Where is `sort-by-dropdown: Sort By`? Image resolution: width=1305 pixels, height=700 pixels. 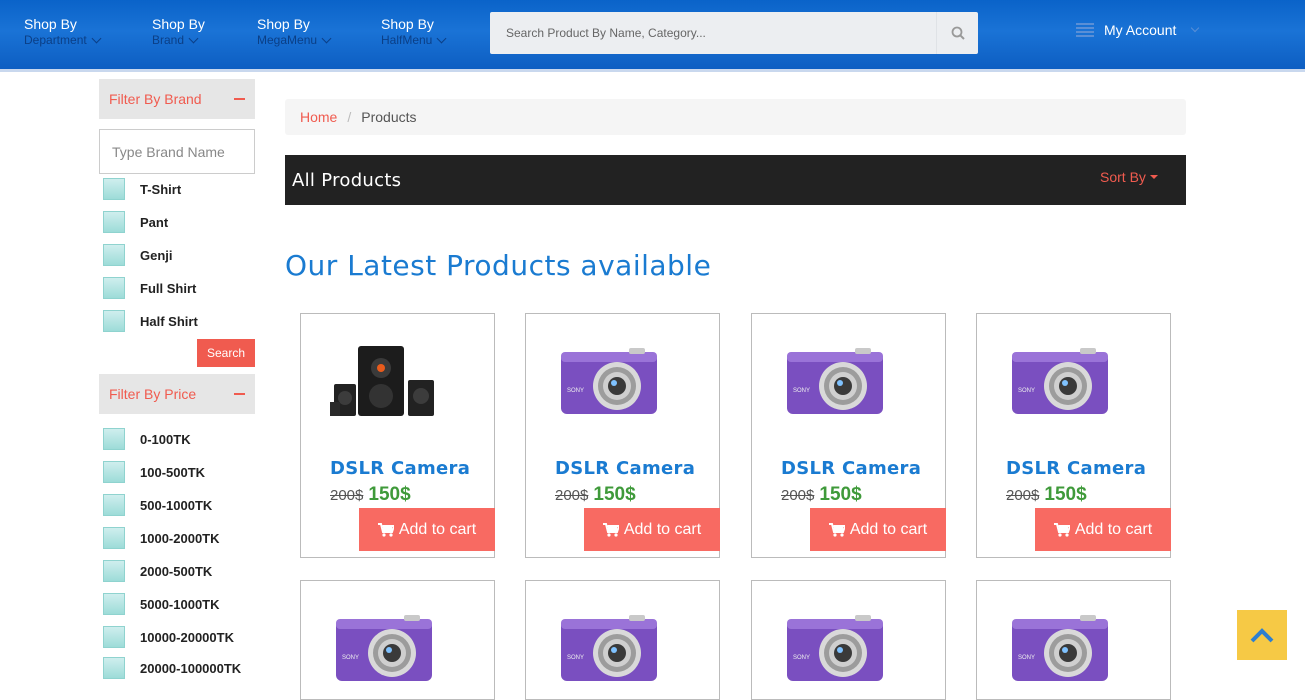 sort-by-dropdown: Sort By is located at coordinates (1129, 177).